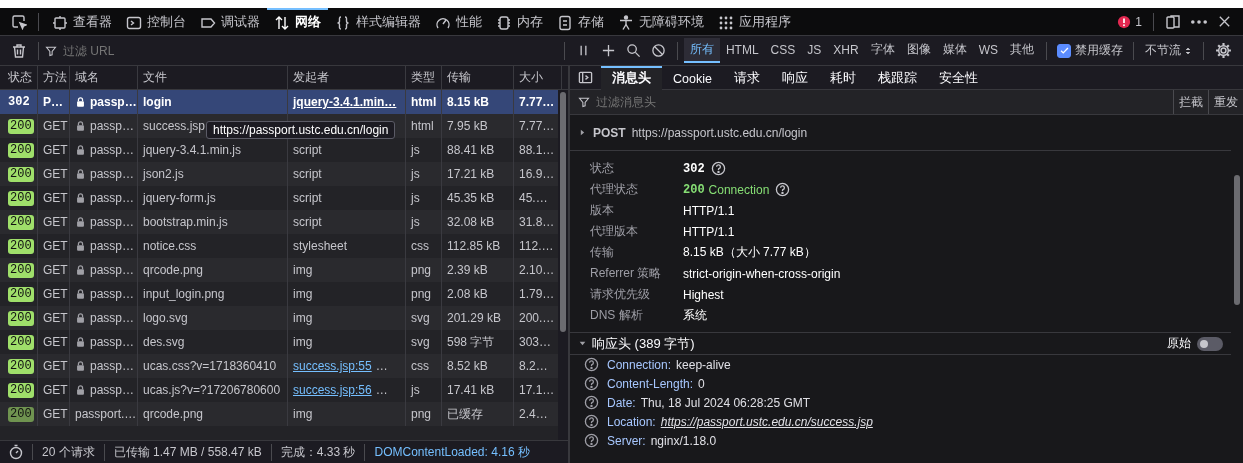  Describe the element at coordinates (883, 102) in the screenshot. I see `filter-headers-input: 过滤消息头` at that location.